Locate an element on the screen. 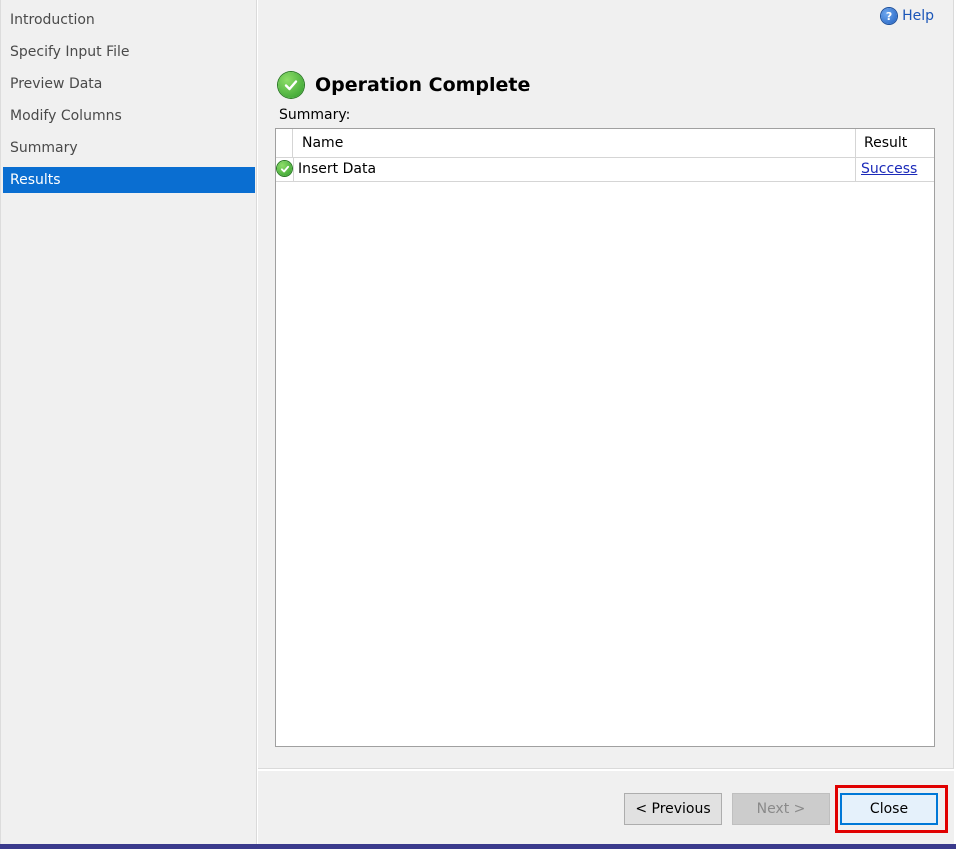 The image size is (956, 849). help-label: Help is located at coordinates (918, 16).